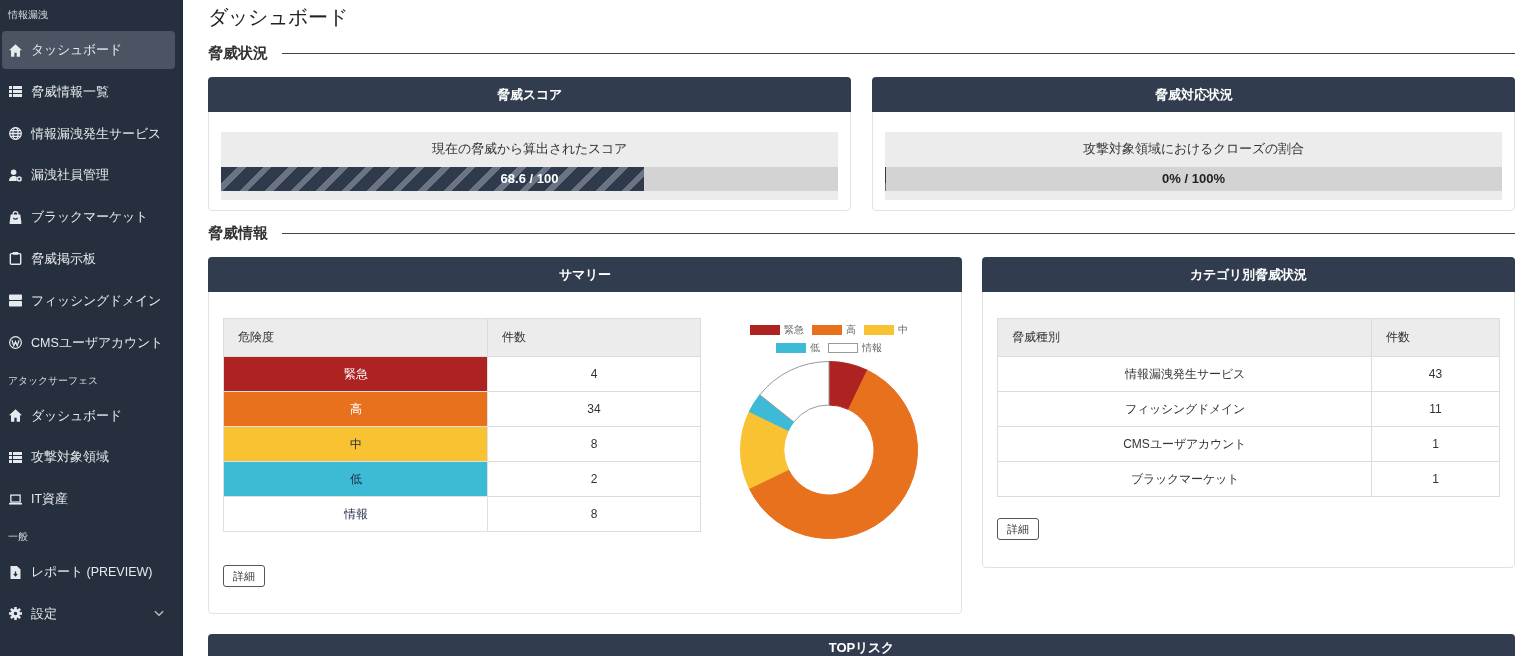  I want to click on sidebar-section-label: アタックサーフェス, so click(53, 380).